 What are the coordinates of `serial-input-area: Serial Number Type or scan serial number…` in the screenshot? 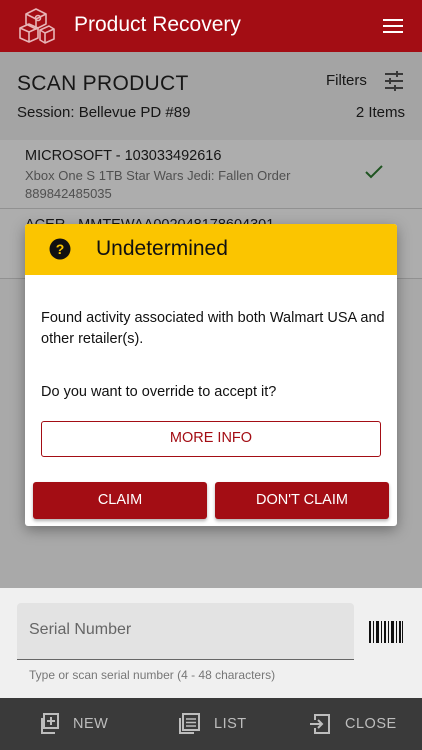 It's located at (211, 643).